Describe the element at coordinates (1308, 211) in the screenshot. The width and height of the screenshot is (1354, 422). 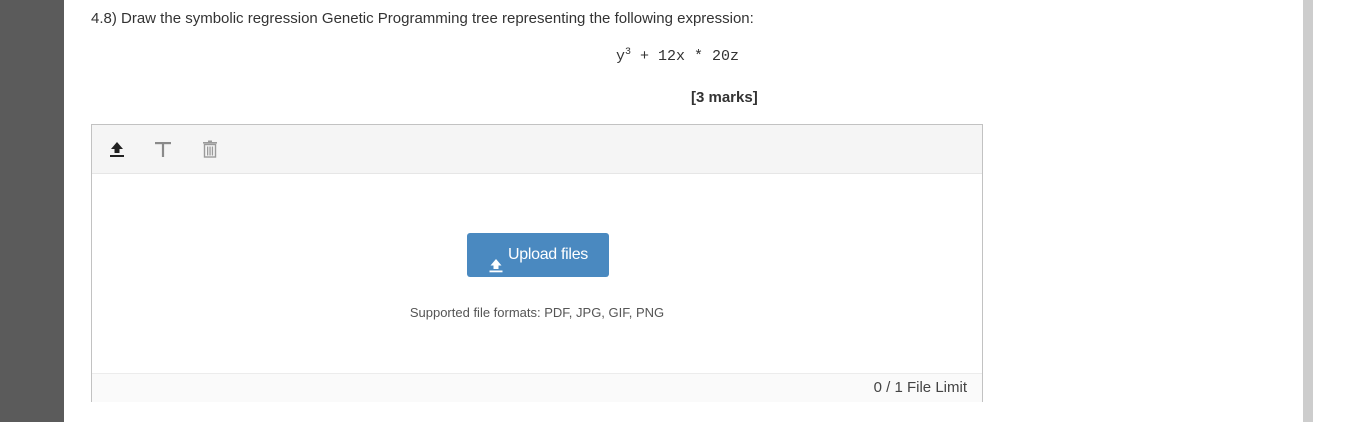
I see `right-scroll-divider` at that location.